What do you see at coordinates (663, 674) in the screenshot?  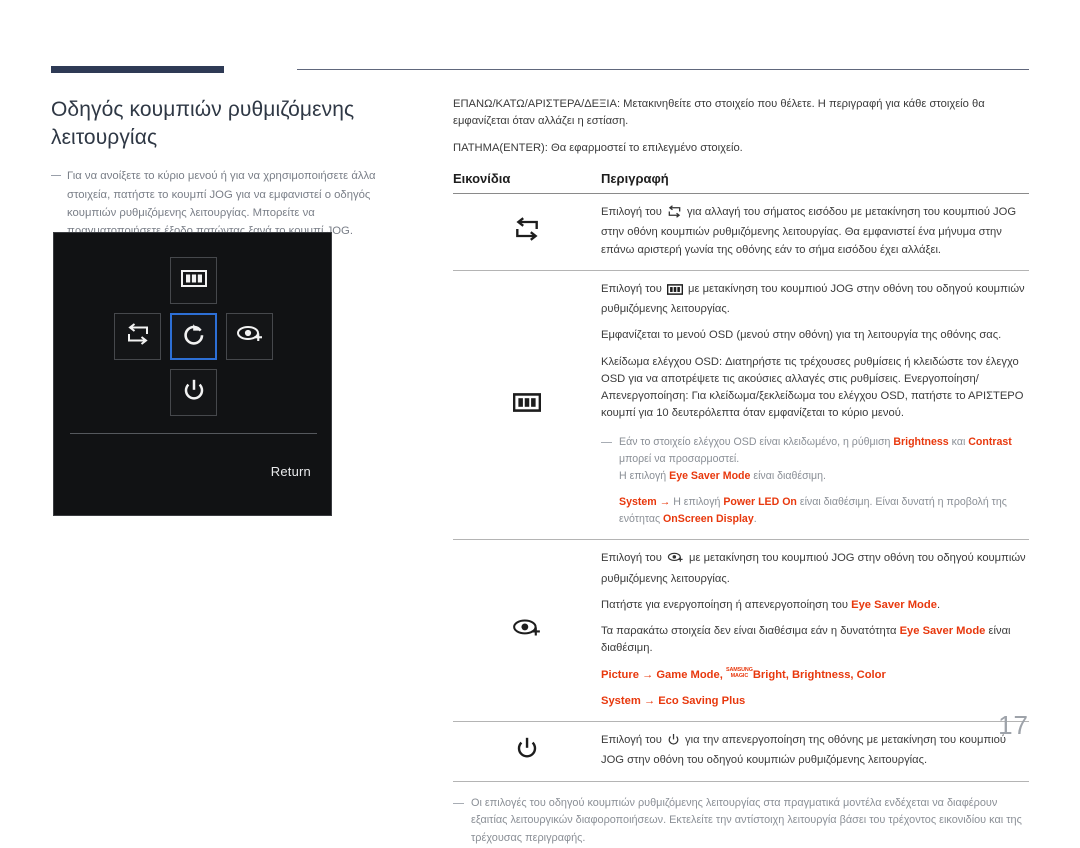 I see `highlighted-term: Picture → Game Mode,` at bounding box center [663, 674].